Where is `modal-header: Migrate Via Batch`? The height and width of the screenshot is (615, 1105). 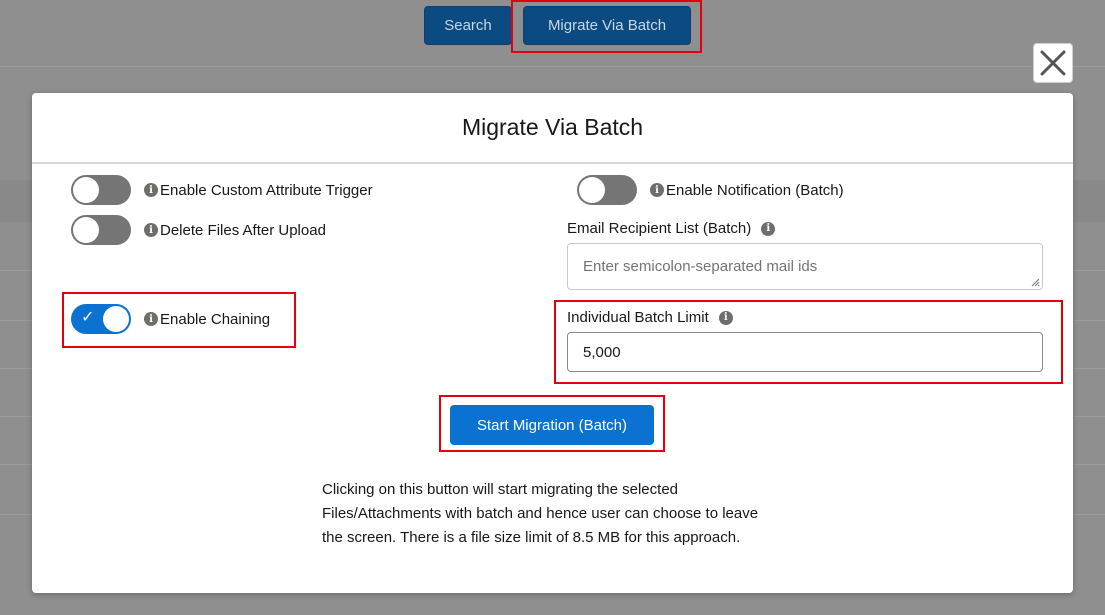 modal-header: Migrate Via Batch is located at coordinates (552, 128).